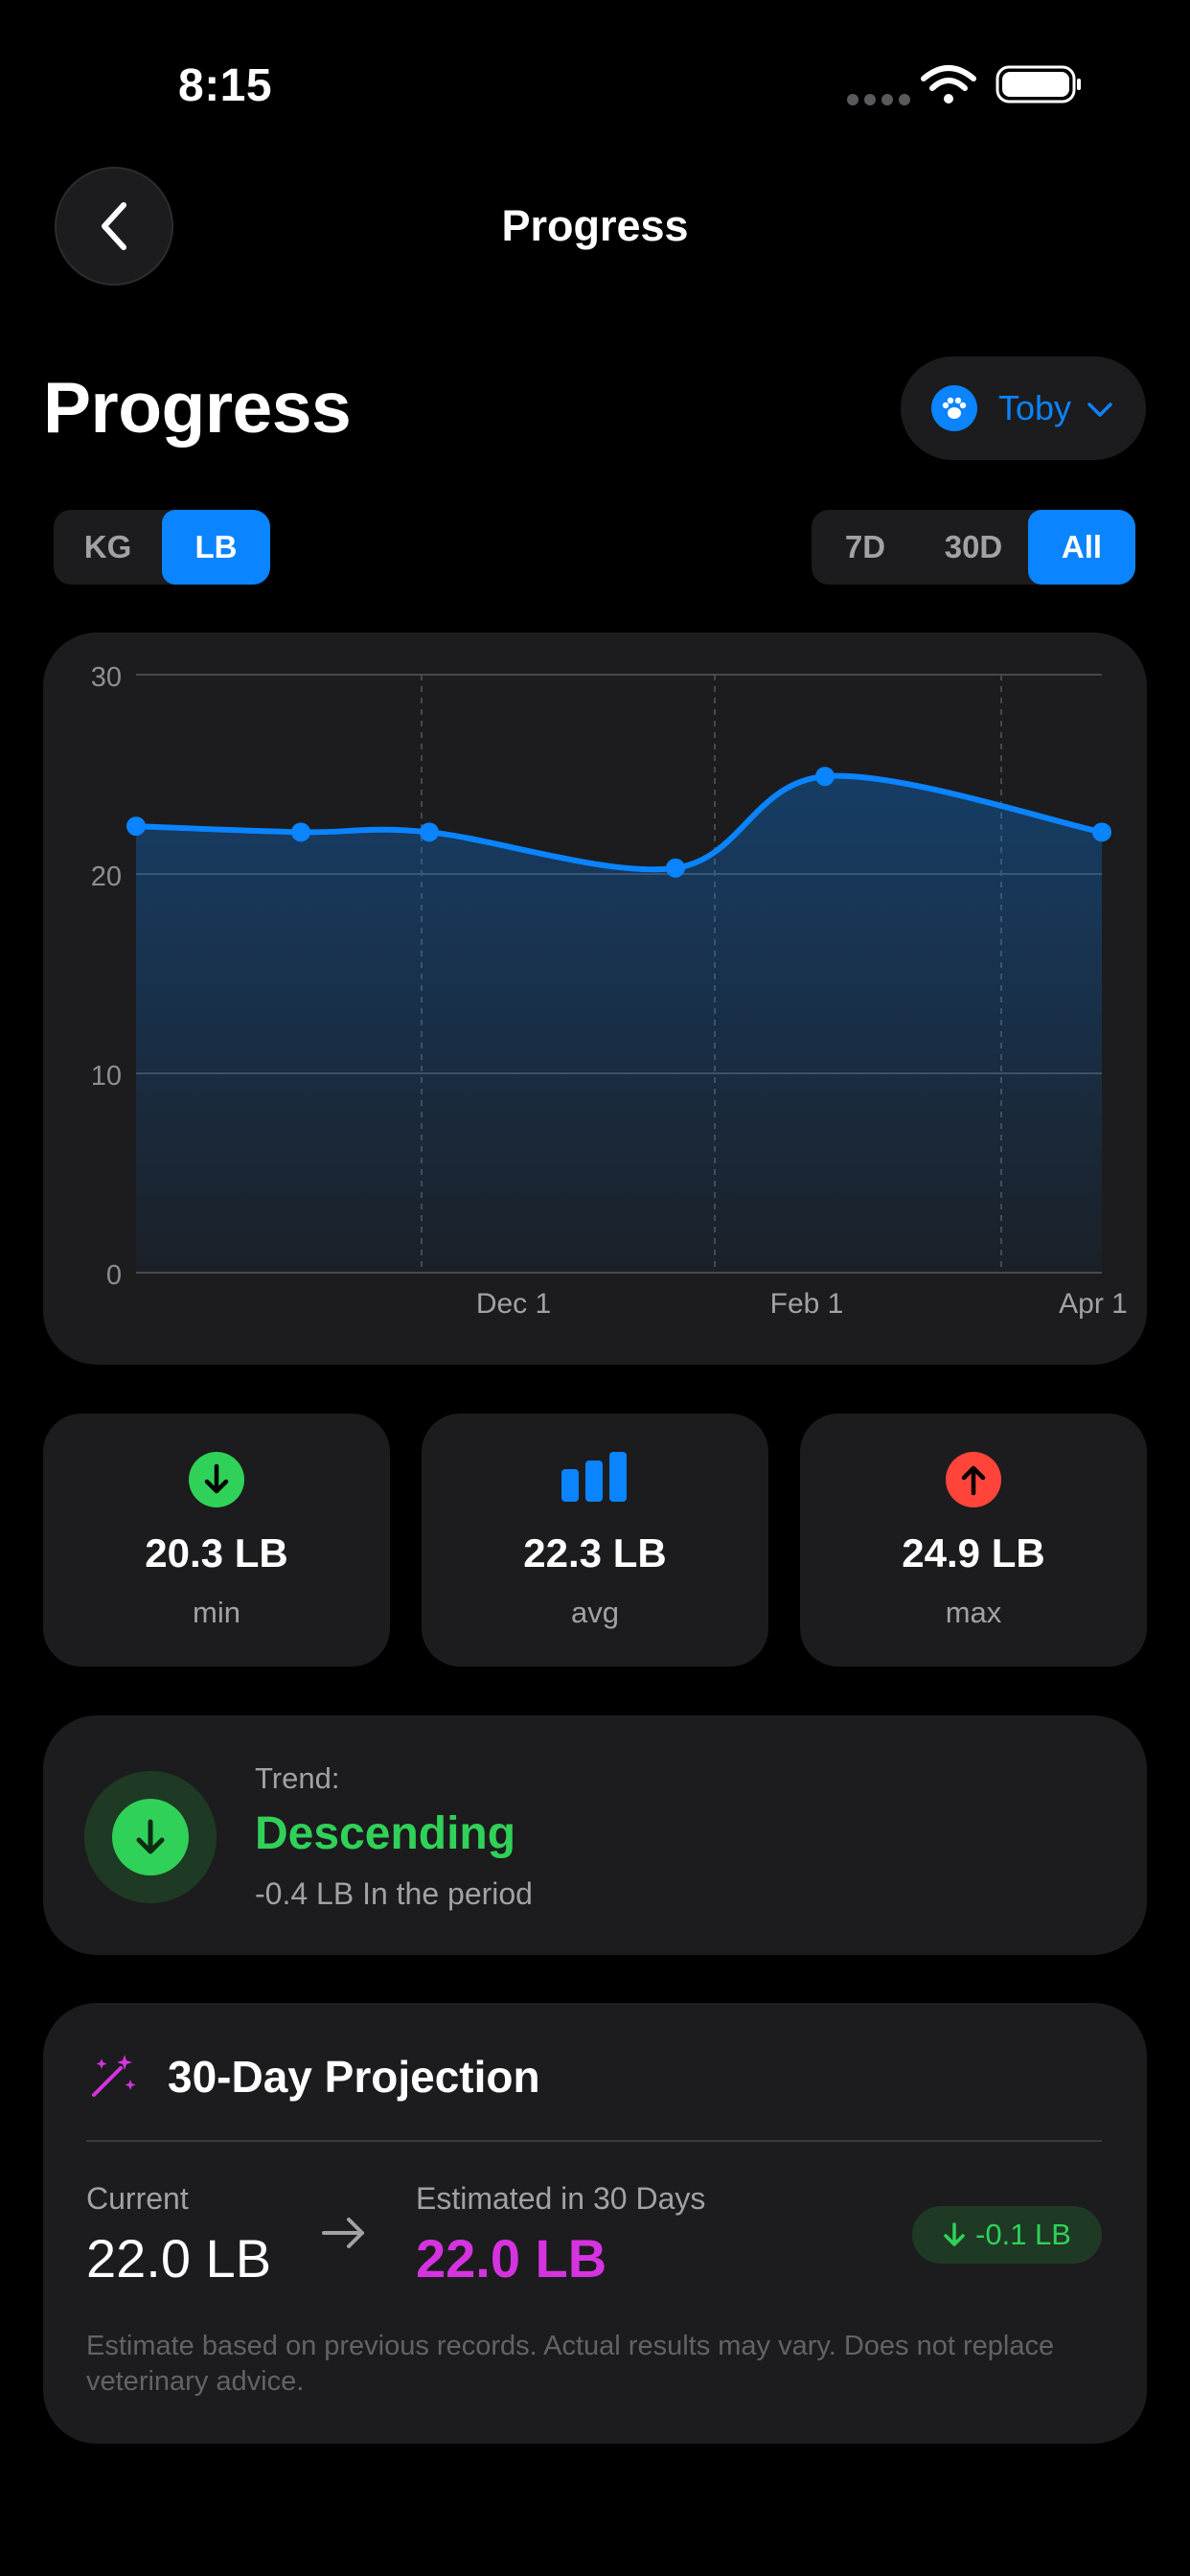 The image size is (1190, 2576). I want to click on stat-card-min: 20.3 LB min, so click(217, 1540).